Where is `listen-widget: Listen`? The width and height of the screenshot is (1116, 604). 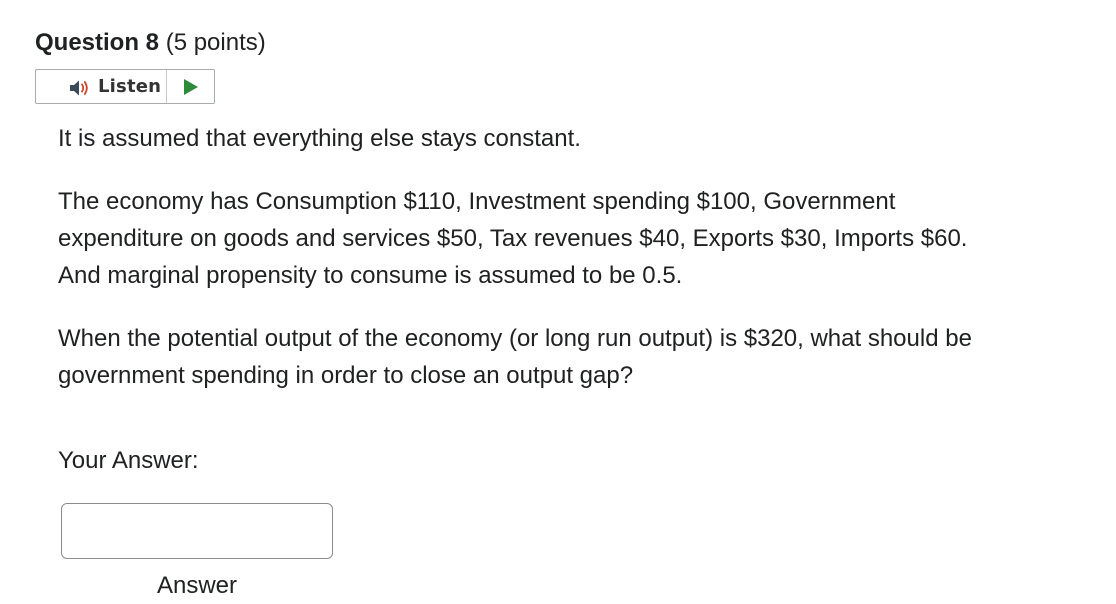
listen-widget: Listen is located at coordinates (125, 86).